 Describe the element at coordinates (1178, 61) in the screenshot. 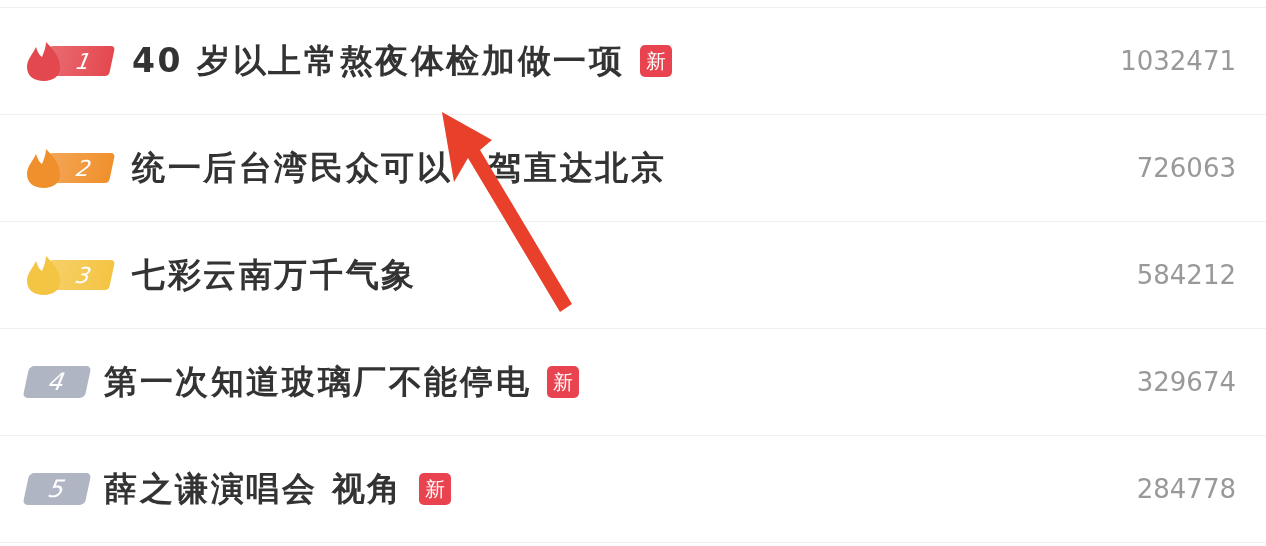

I see `heat-count: 1032471` at that location.